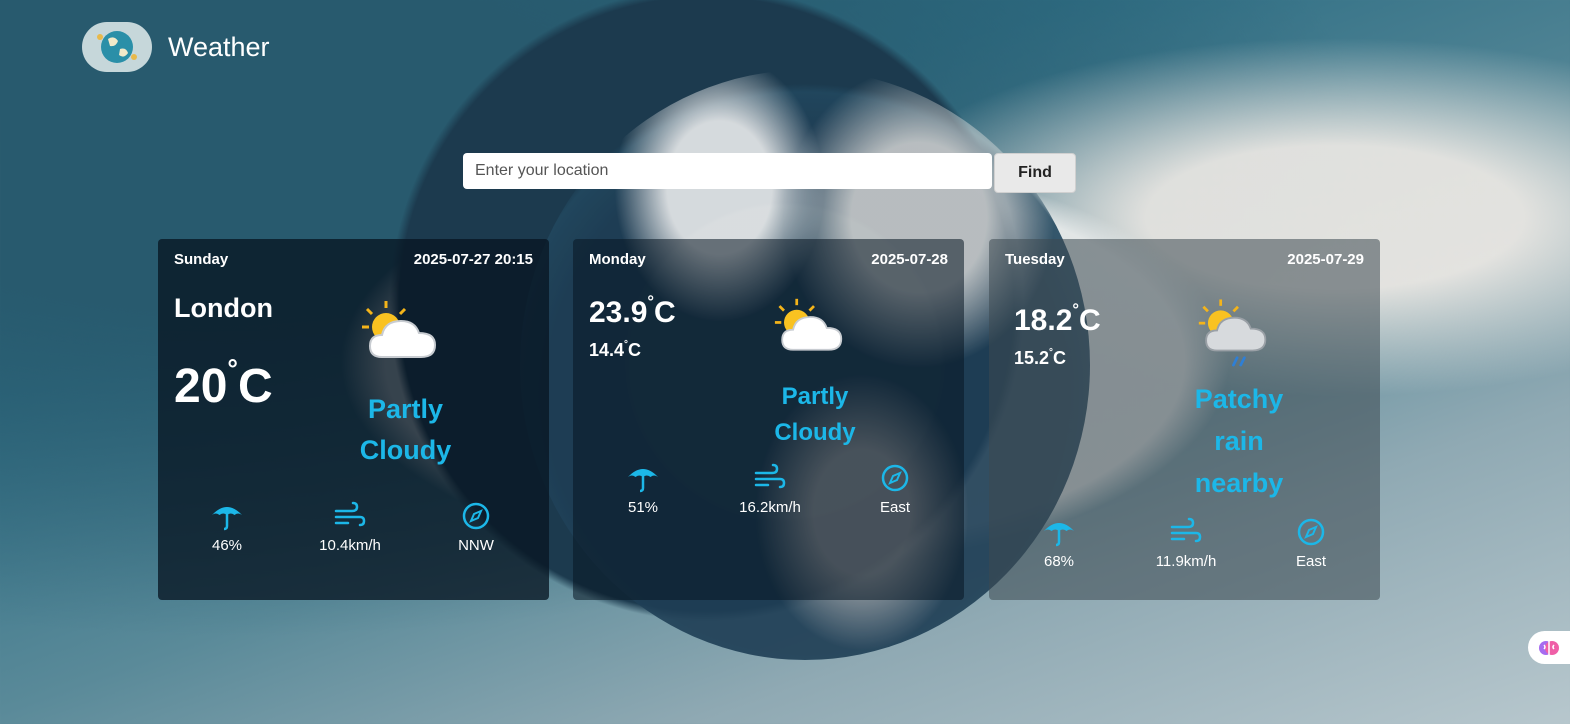  I want to click on humidity-stat: 68%, so click(1059, 543).